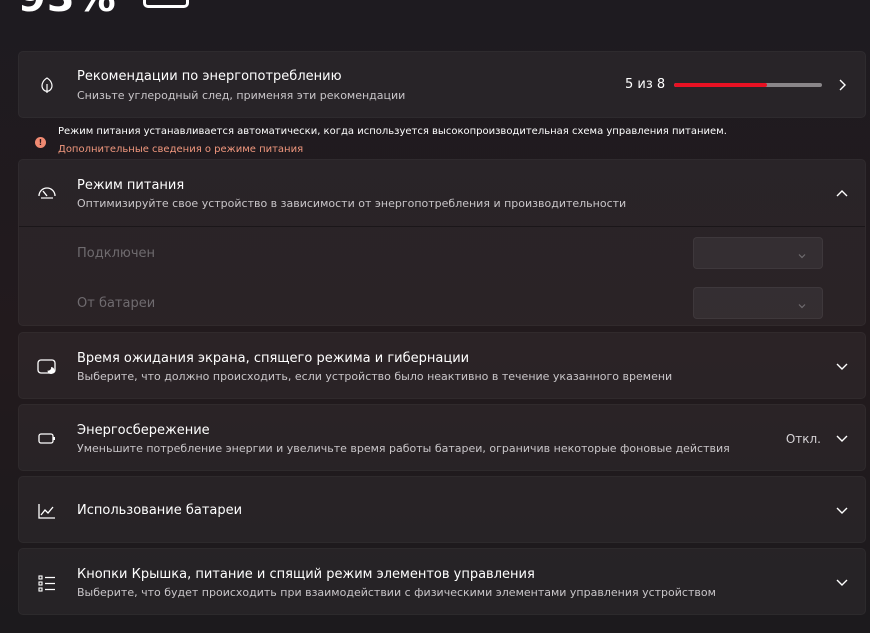  What do you see at coordinates (47, 85) in the screenshot?
I see `leaf-icon` at bounding box center [47, 85].